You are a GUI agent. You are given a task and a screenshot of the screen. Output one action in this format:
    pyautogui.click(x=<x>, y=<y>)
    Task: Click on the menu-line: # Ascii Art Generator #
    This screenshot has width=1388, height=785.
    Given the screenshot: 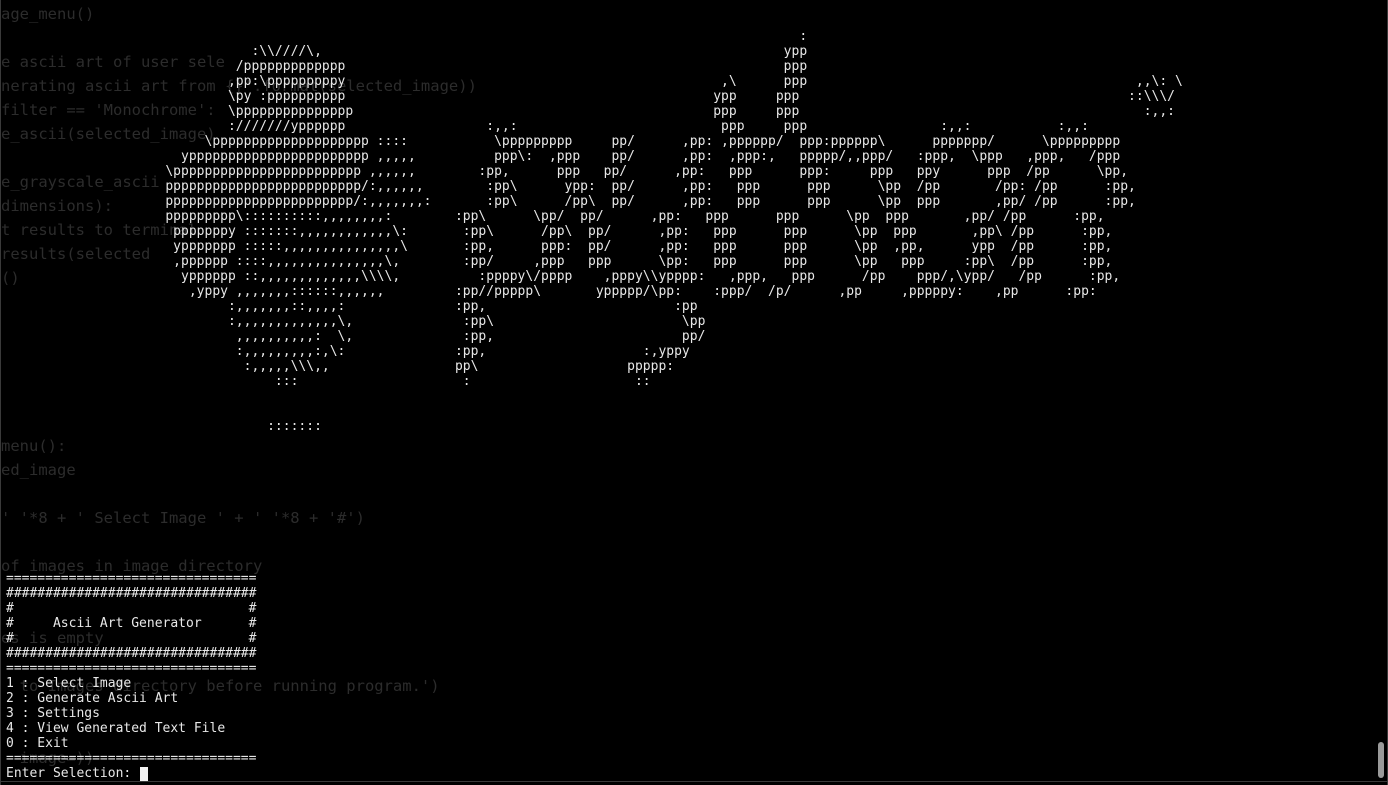 What is the action you would take?
    pyautogui.click(x=131, y=623)
    